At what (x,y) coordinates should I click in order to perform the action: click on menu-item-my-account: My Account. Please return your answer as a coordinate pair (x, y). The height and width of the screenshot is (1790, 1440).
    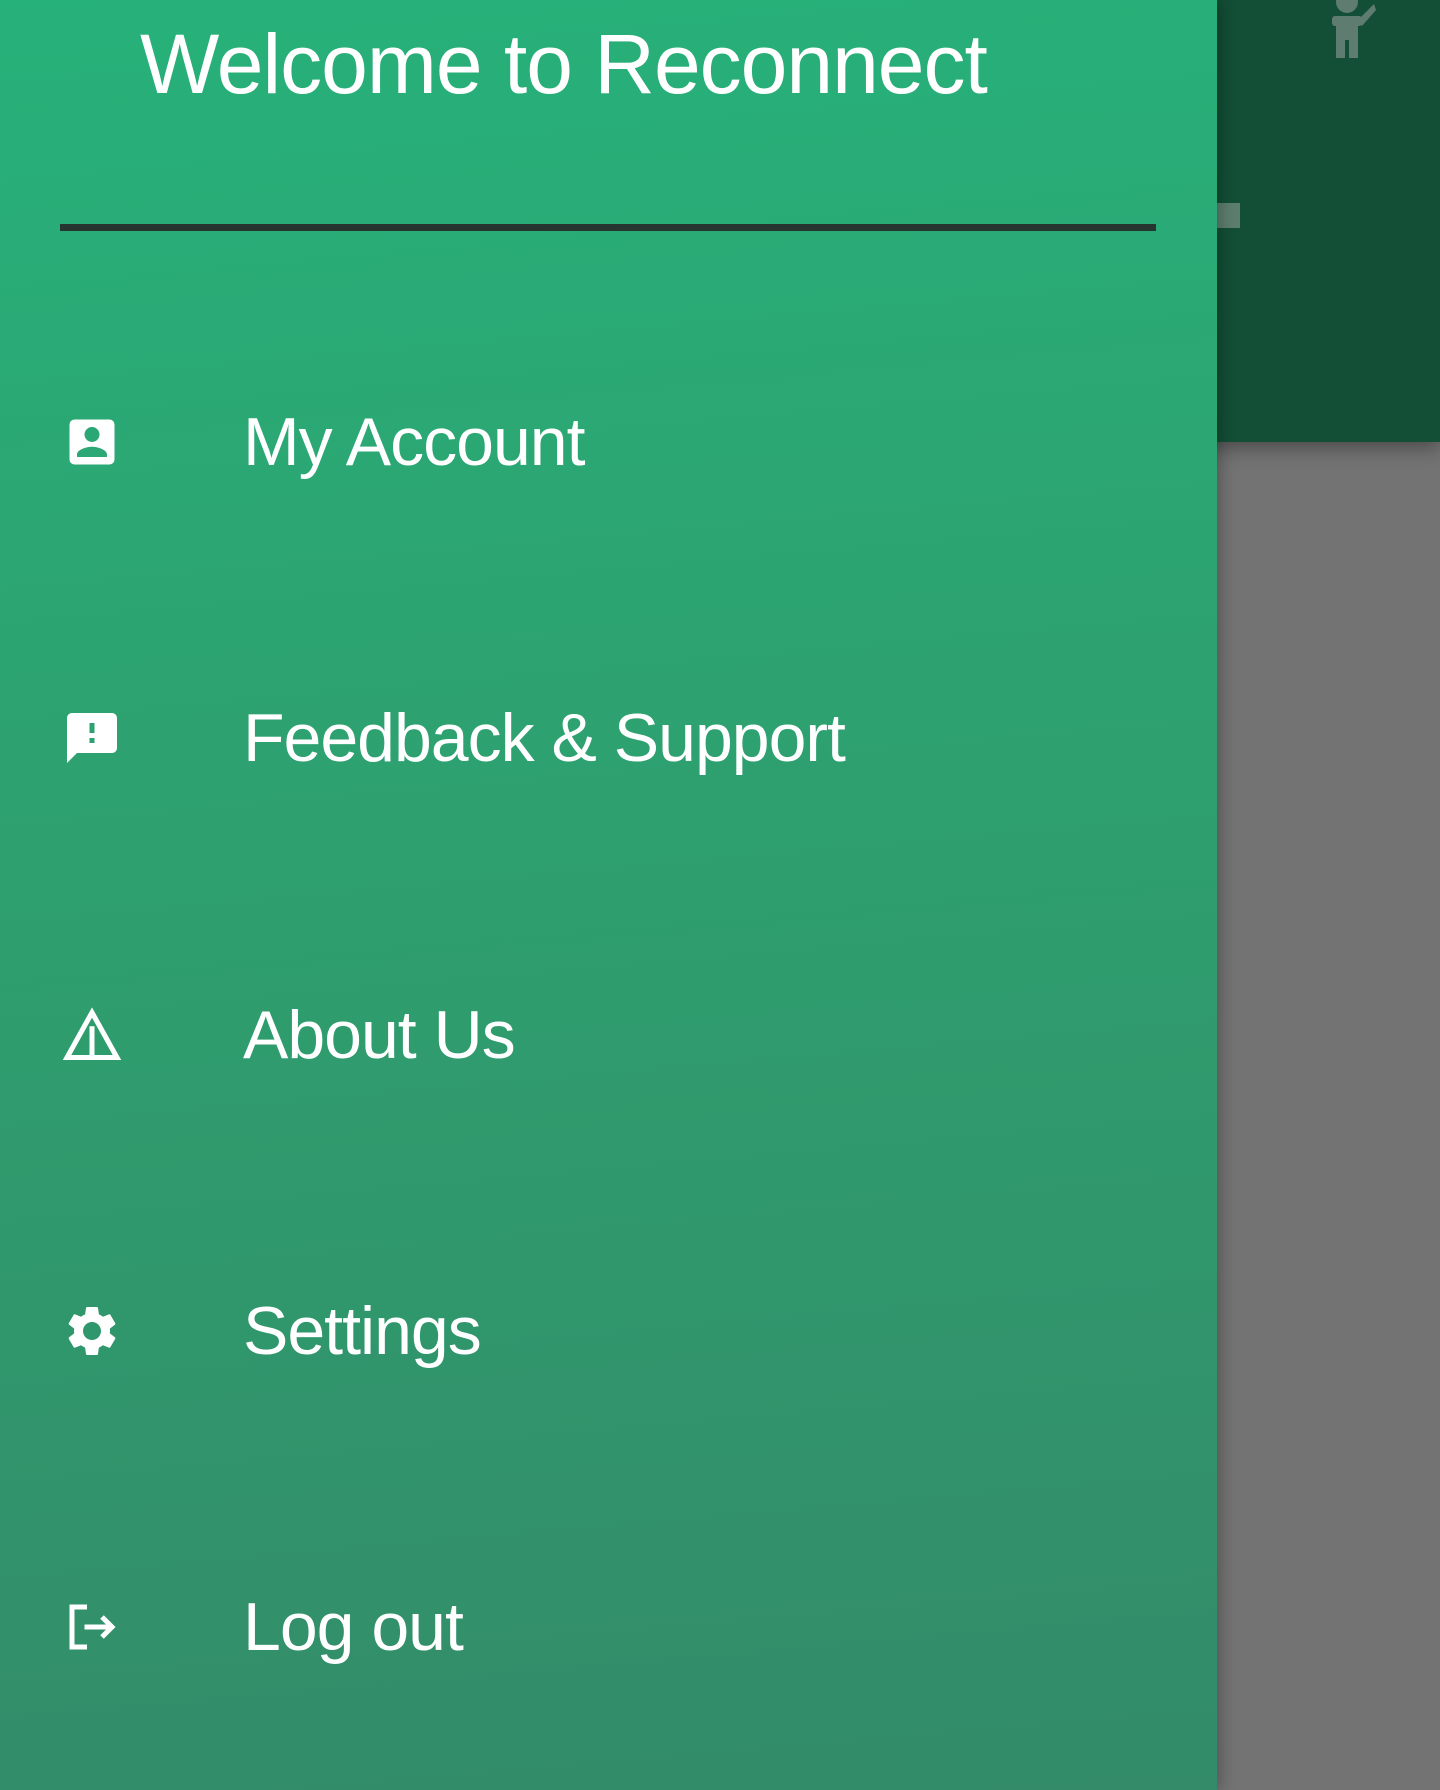
    Looking at the image, I should click on (608, 442).